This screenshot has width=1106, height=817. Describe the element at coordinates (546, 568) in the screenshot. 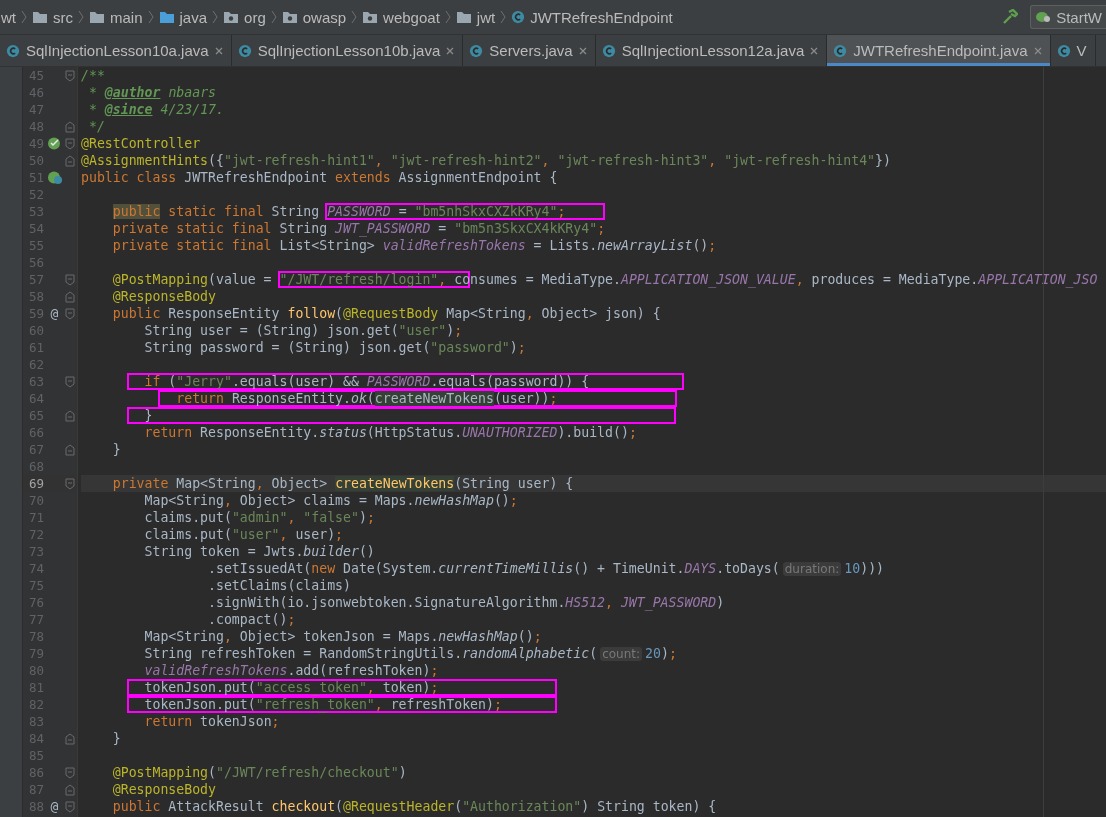

I see `code-line: .setIssuedAt(new Date(System.currentTimeMillis() + TimeUnit.DAYS.toDays( duration: 10)))` at that location.